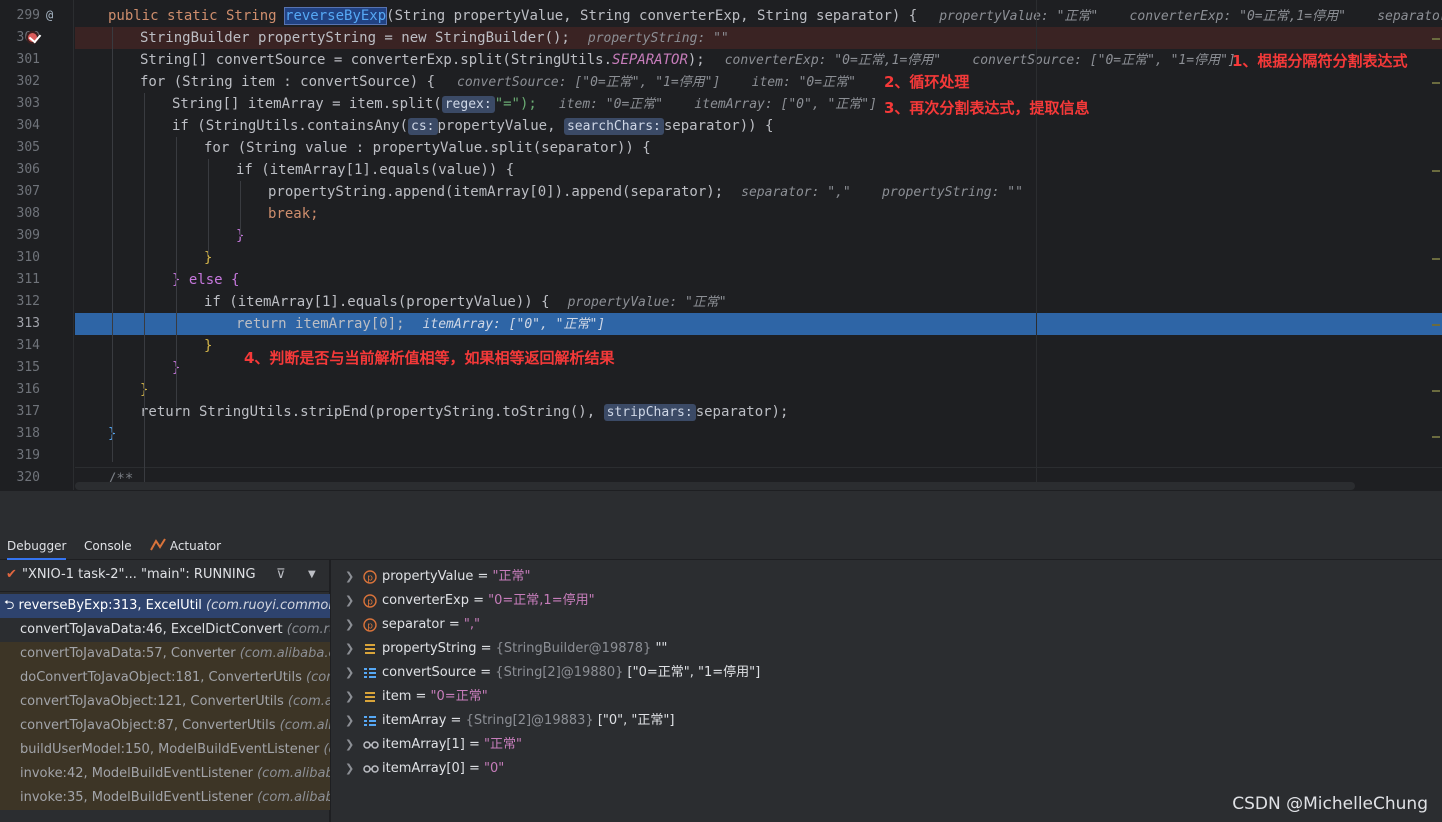 Image resolution: width=1442 pixels, height=822 pixels. Describe the element at coordinates (429, 648) in the screenshot. I see `variable-name: propertyString` at that location.